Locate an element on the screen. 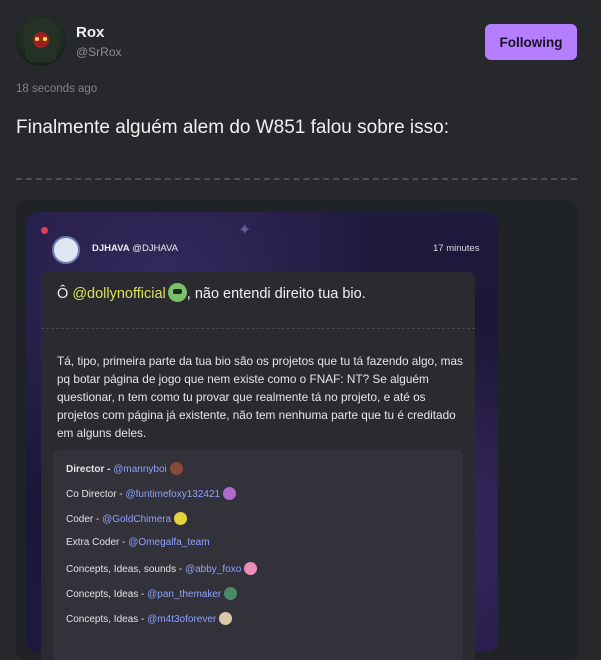 This screenshot has height=660, width=601. avatar-eye-right is located at coordinates (45, 39).